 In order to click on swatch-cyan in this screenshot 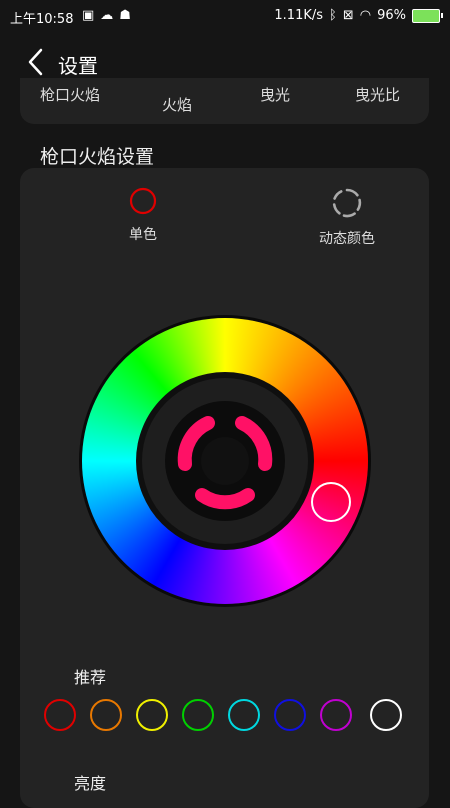, I will do `click(244, 715)`.